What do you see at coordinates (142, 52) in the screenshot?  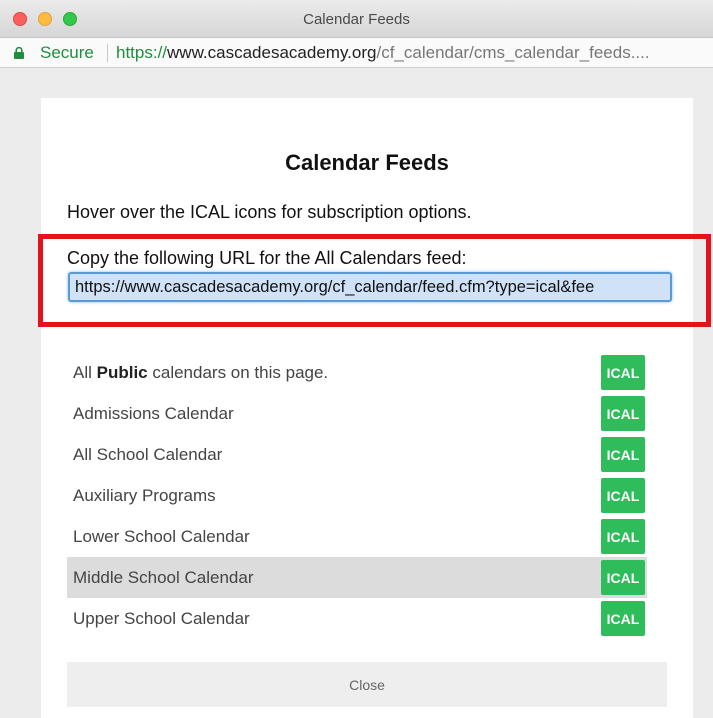 I see `url-scheme: https://` at bounding box center [142, 52].